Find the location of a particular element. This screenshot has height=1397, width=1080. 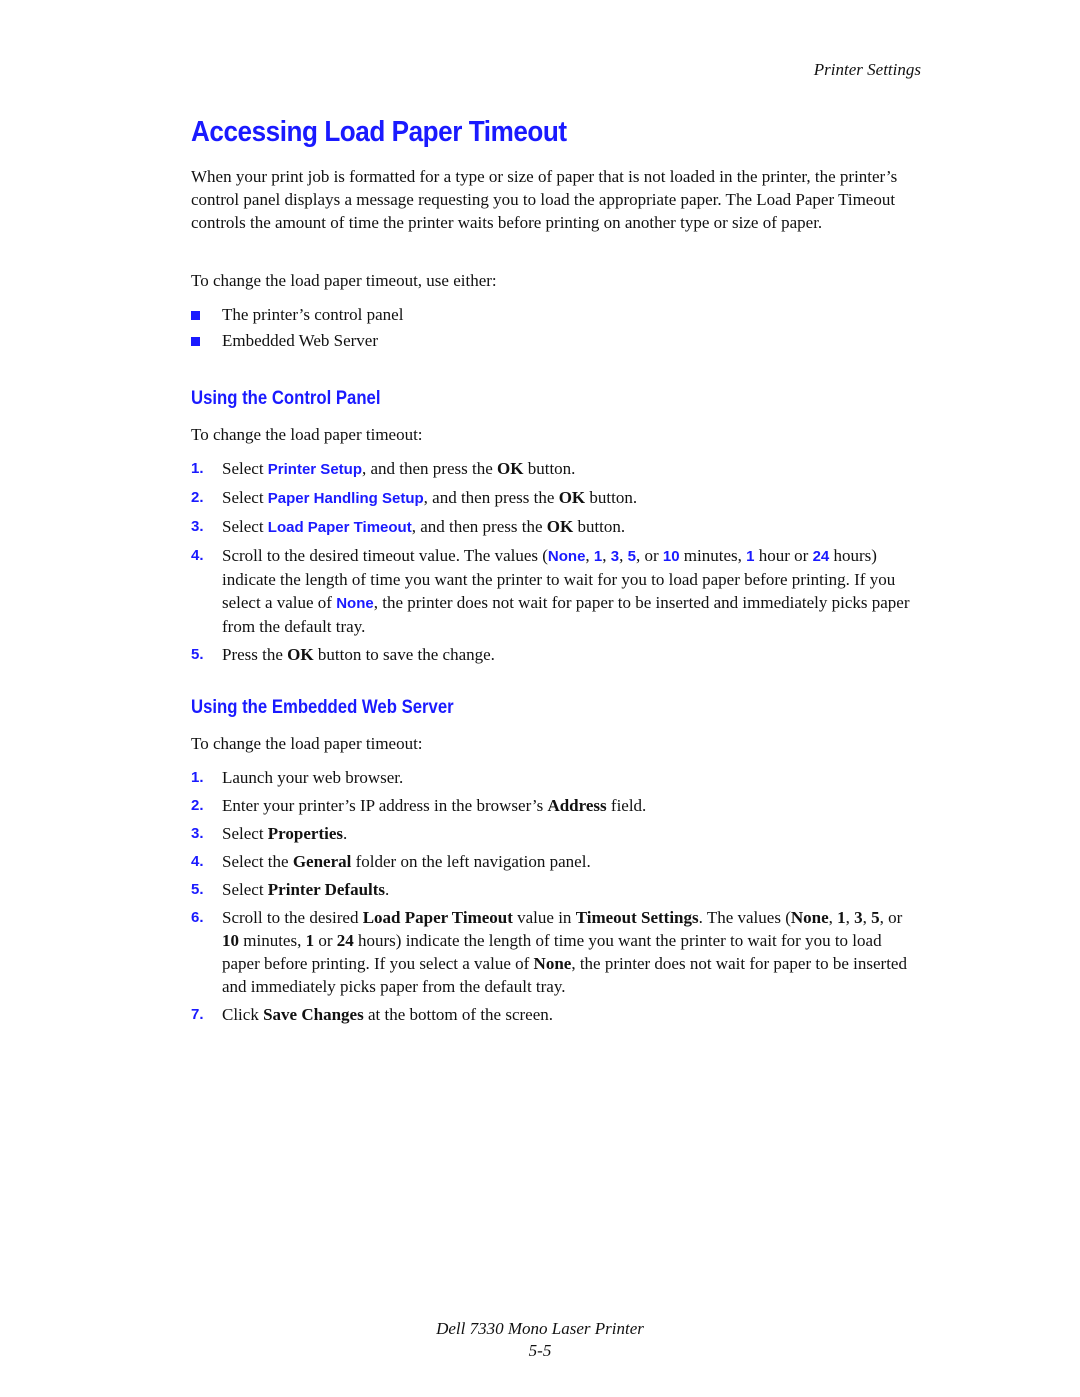

page-title: Accessing Load Paper Timeout is located at coordinates (379, 132).